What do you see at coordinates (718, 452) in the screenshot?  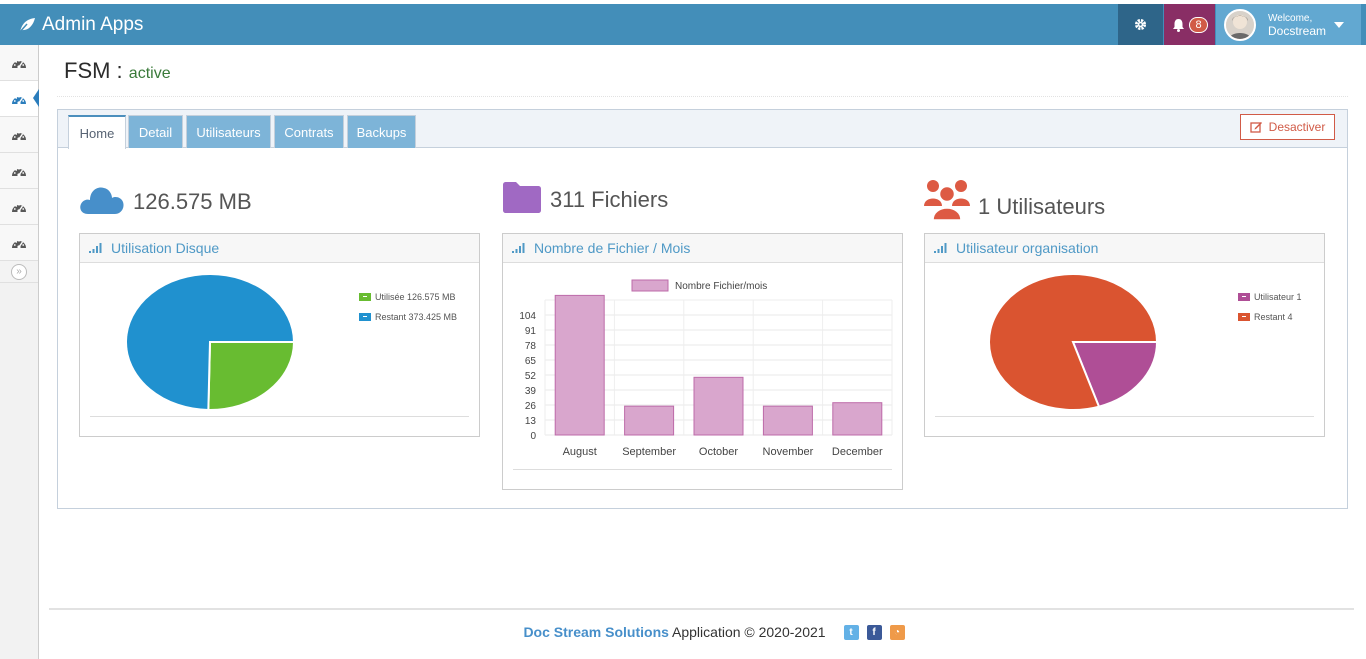 I see `x-tick-label: October` at bounding box center [718, 452].